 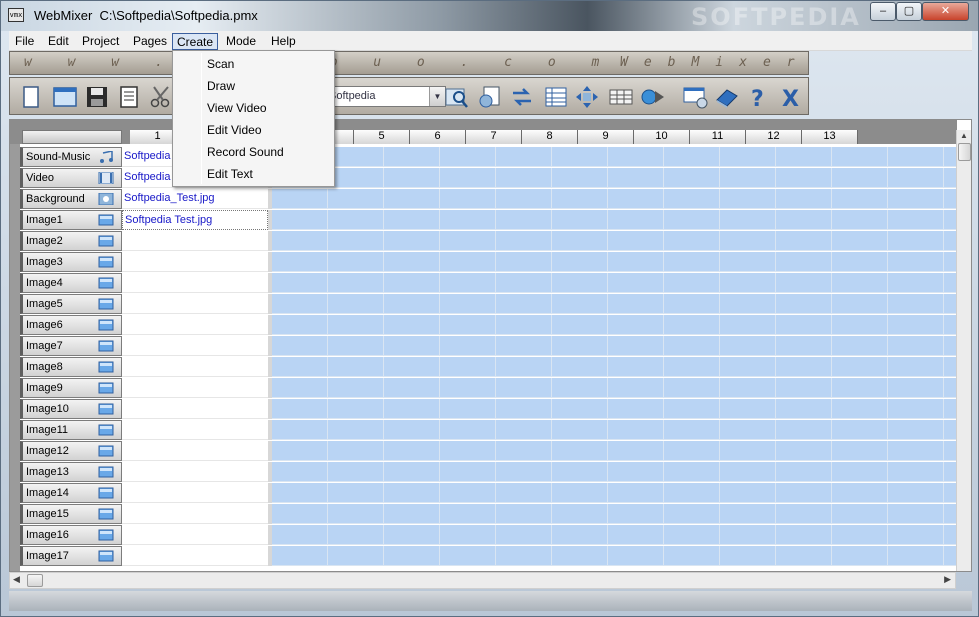 What do you see at coordinates (65, 97) in the screenshot?
I see `window-icon` at bounding box center [65, 97].